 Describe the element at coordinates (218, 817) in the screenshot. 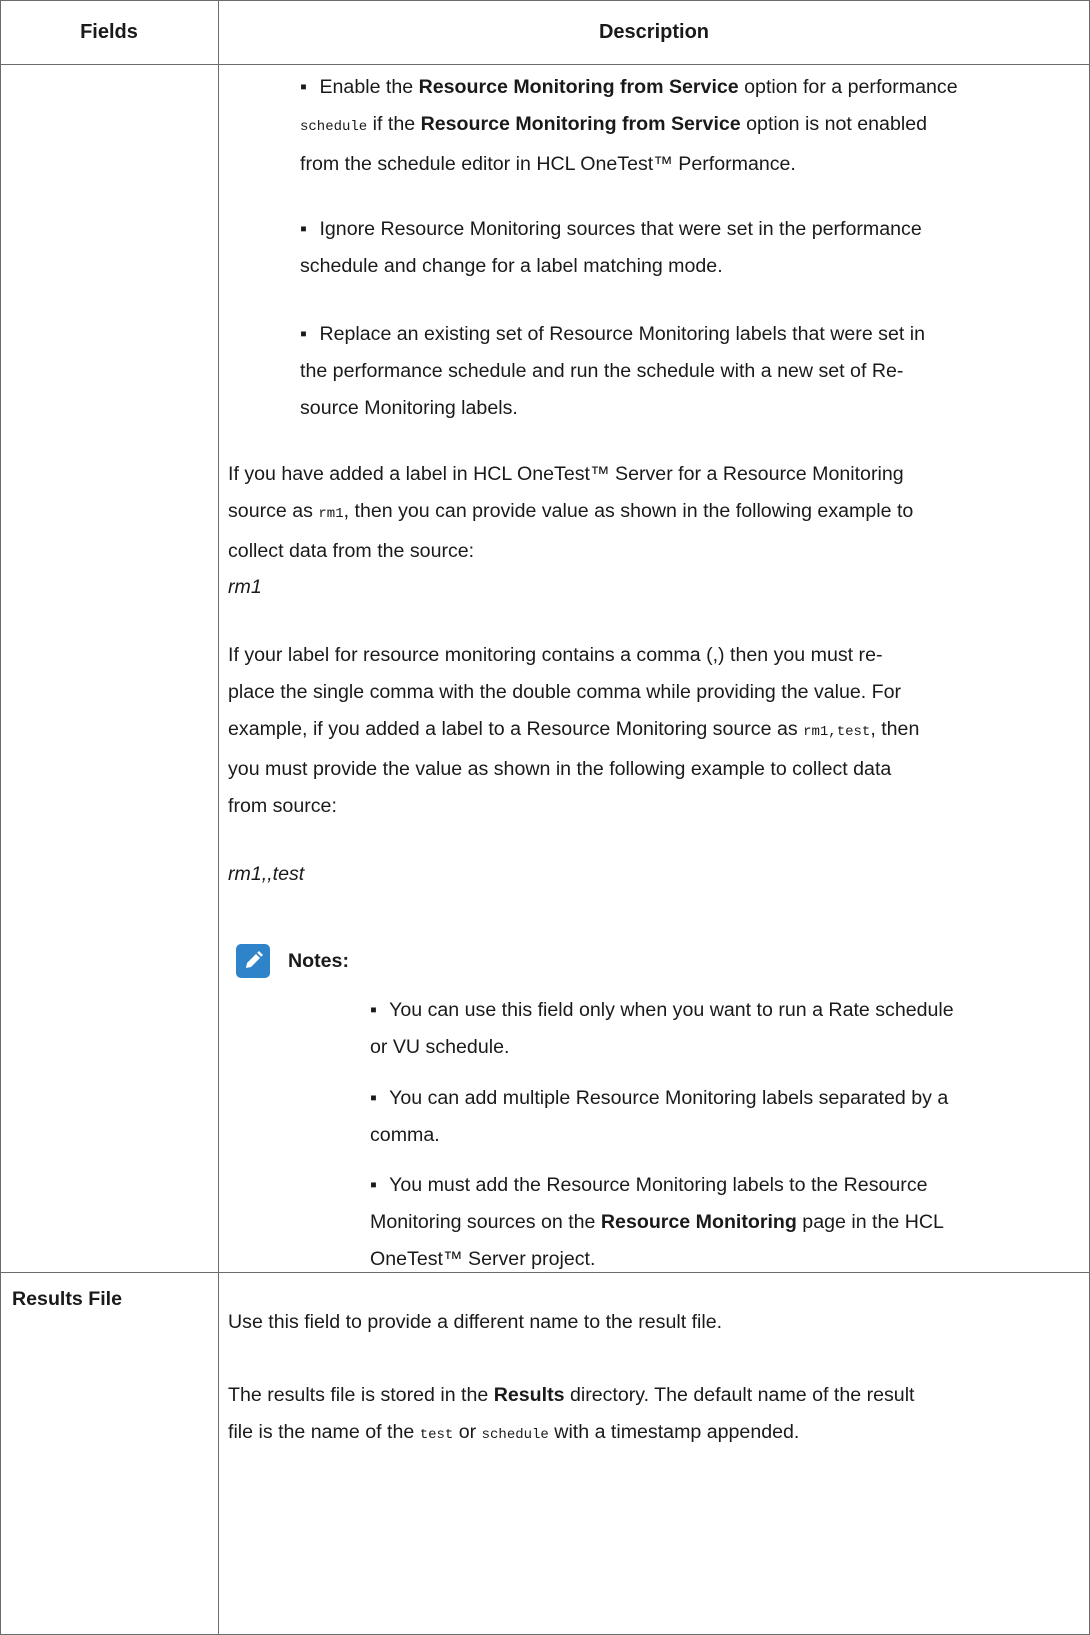

I see `column-divider` at that location.